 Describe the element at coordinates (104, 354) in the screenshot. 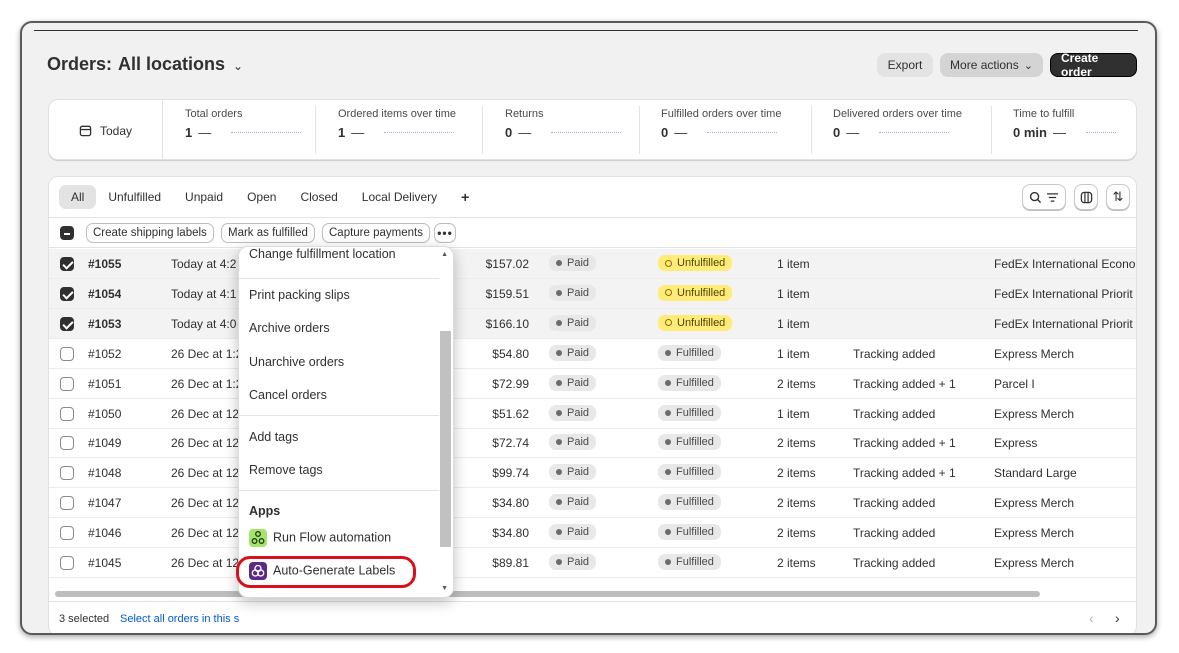

I see `order-id: #1052` at that location.